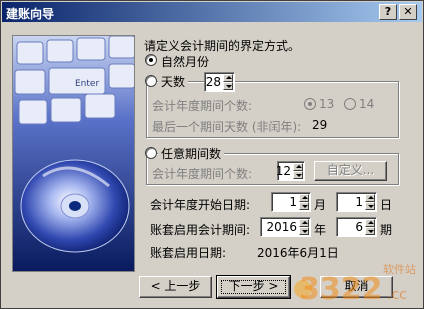  I want to click on fiscal-start-month-value: 1, so click(293, 202).